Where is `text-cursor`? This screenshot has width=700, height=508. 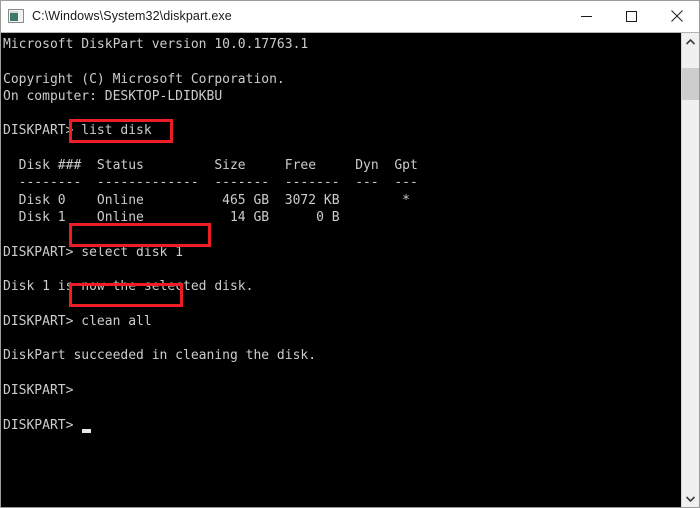 text-cursor is located at coordinates (87, 430).